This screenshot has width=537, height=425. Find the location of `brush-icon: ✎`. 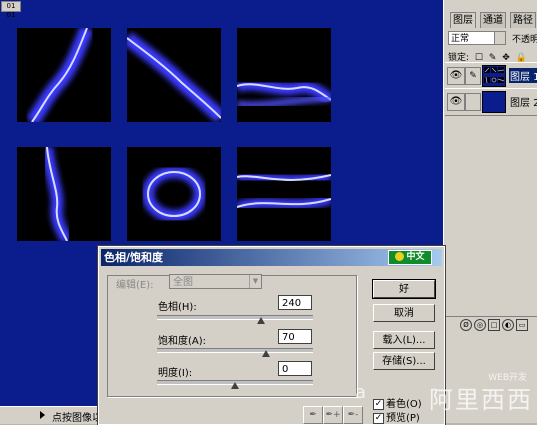

brush-icon: ✎ is located at coordinates (473, 76).